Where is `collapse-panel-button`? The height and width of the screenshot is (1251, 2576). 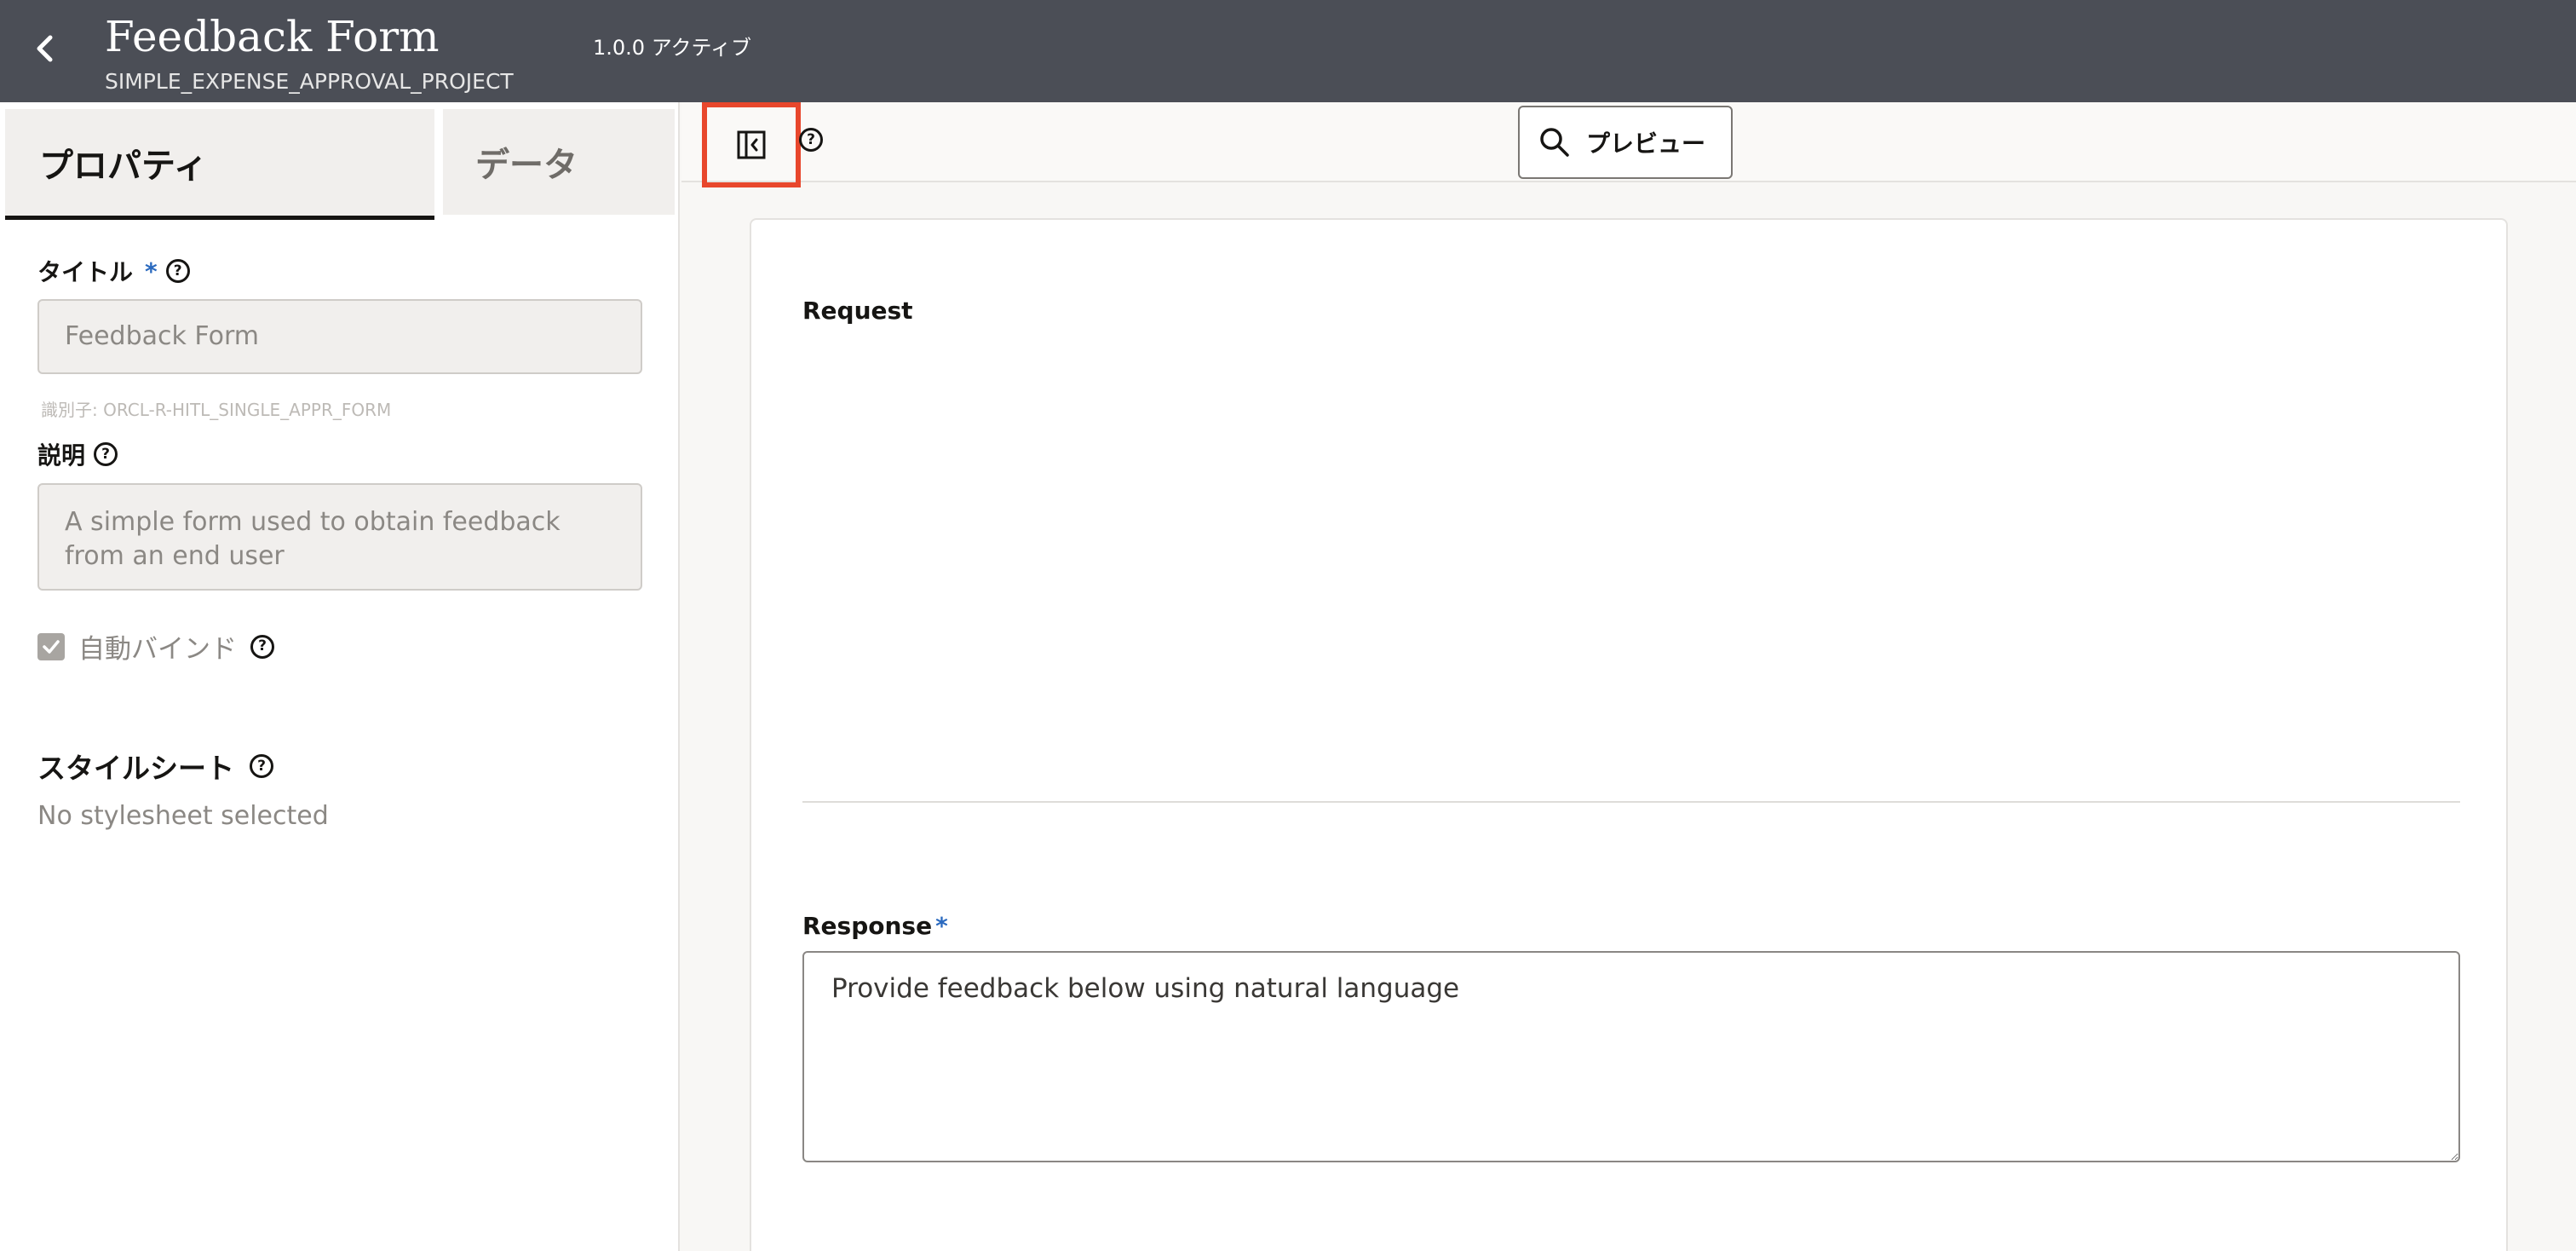
collapse-panel-button is located at coordinates (752, 144).